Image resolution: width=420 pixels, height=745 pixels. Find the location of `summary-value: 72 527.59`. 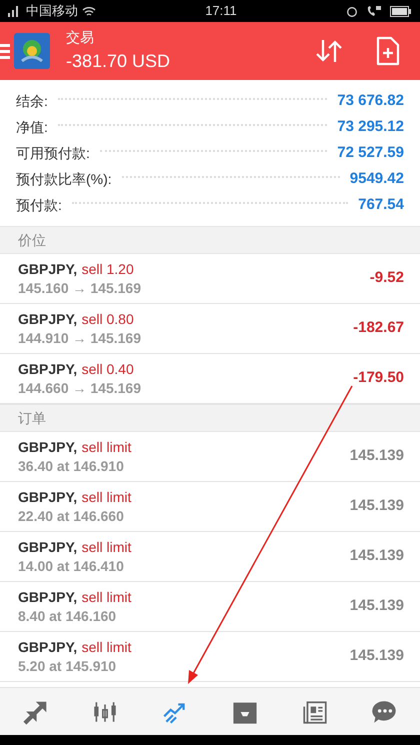

summary-value: 72 527.59 is located at coordinates (370, 152).